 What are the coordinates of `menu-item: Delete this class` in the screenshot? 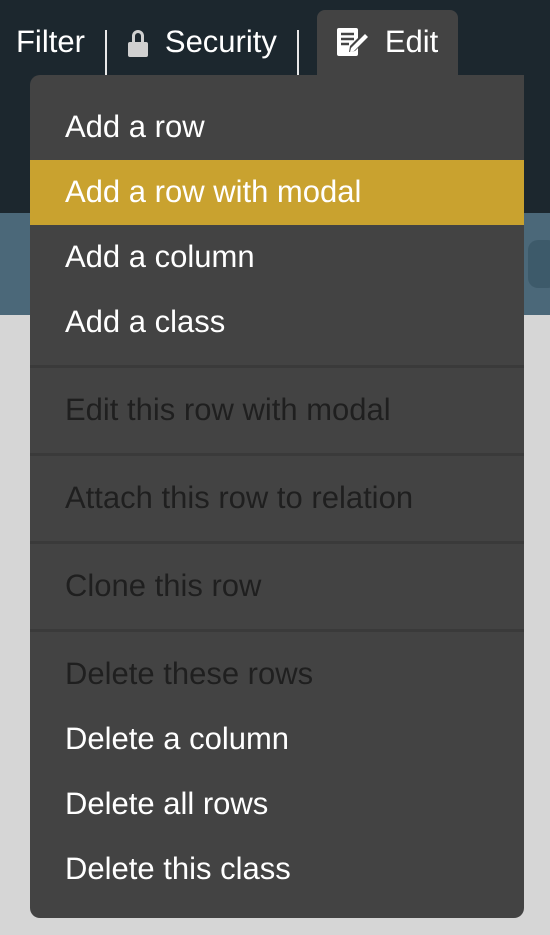 It's located at (277, 869).